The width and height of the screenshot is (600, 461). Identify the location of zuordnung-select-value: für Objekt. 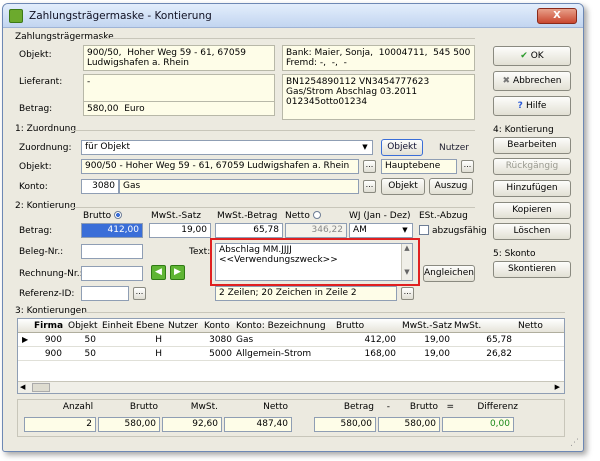
(108, 147).